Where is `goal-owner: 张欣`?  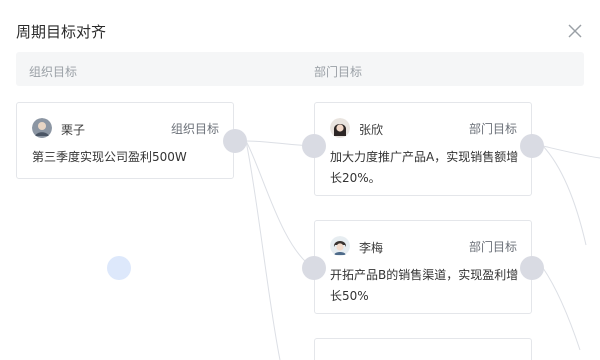 goal-owner: 张欣 is located at coordinates (371, 130).